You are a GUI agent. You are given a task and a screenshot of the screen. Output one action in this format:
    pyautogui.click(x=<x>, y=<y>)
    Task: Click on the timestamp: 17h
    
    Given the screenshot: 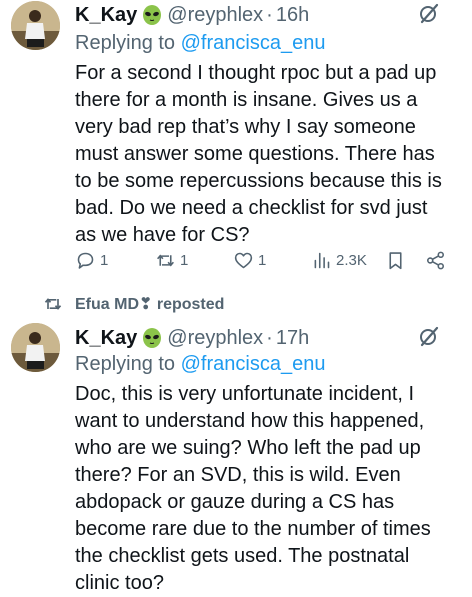 What is the action you would take?
    pyautogui.click(x=292, y=338)
    